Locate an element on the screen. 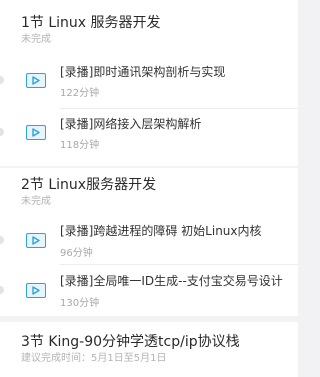  lesson-title: [录播]网络接入层架构解析 is located at coordinates (131, 124).